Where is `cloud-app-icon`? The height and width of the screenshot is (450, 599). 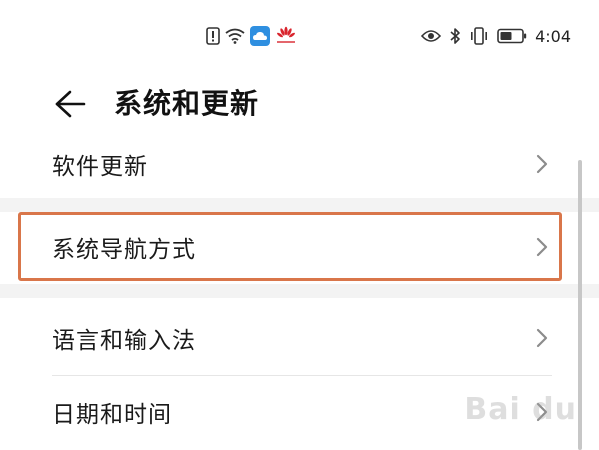 cloud-app-icon is located at coordinates (260, 36).